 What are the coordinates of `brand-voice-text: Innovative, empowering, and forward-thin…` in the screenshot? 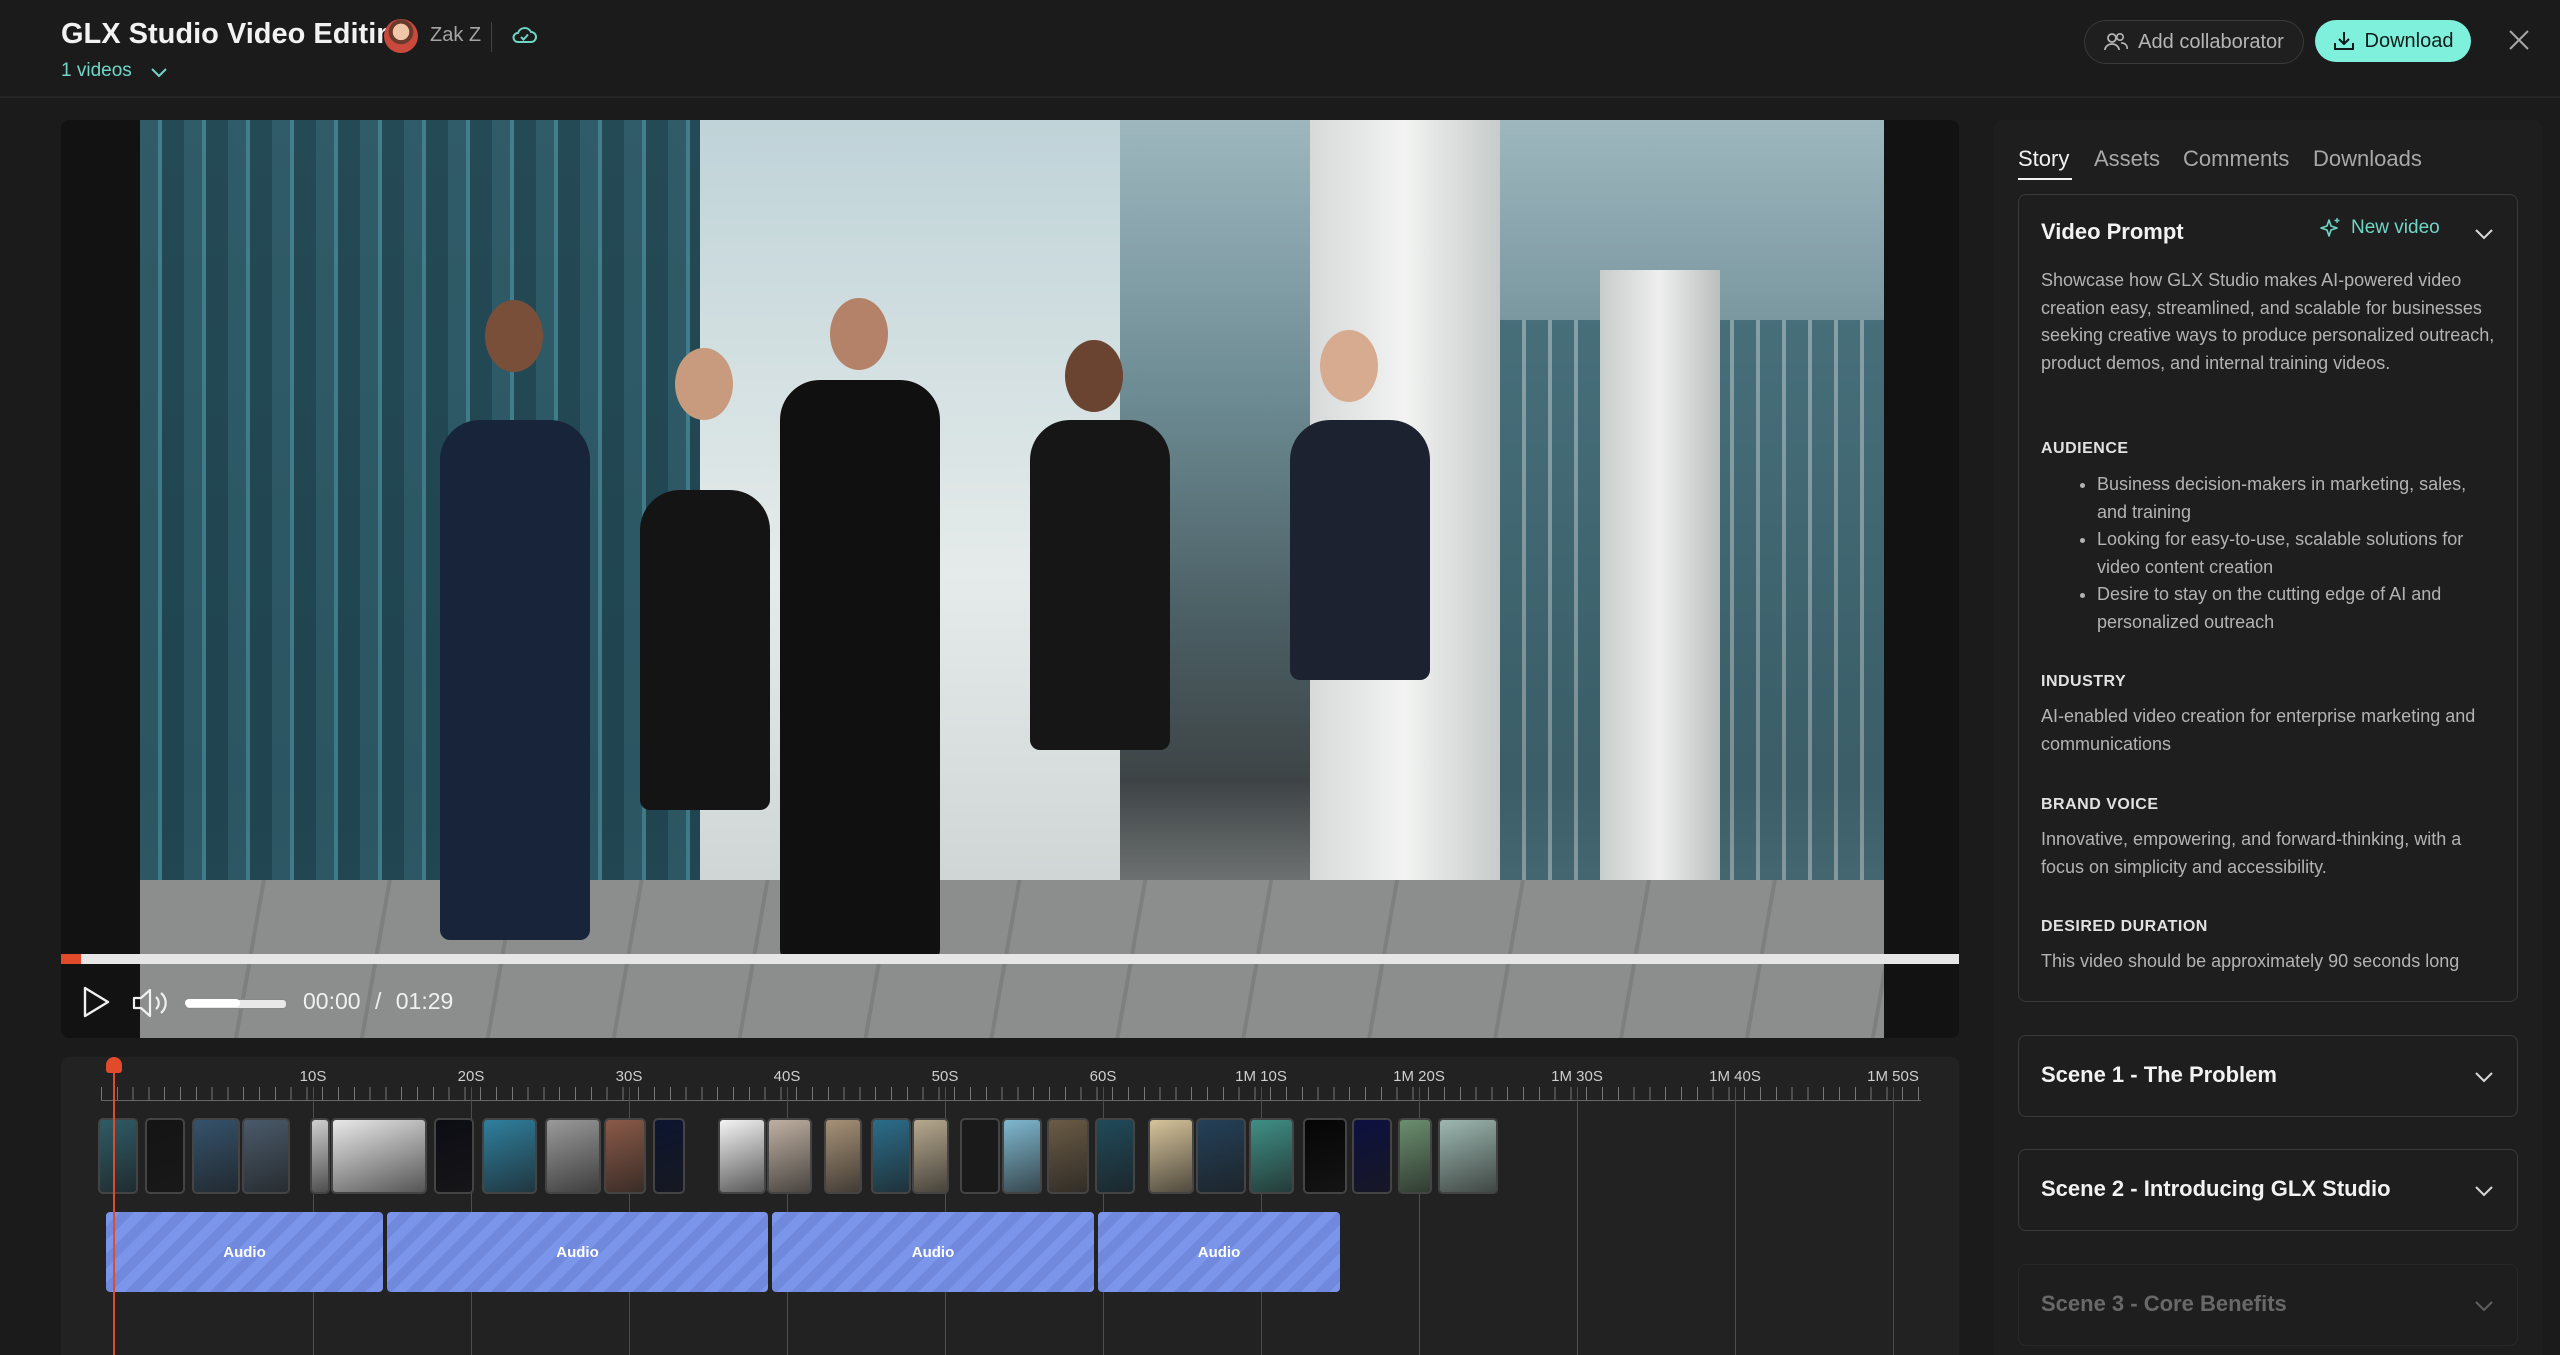 It's located at (2251, 853).